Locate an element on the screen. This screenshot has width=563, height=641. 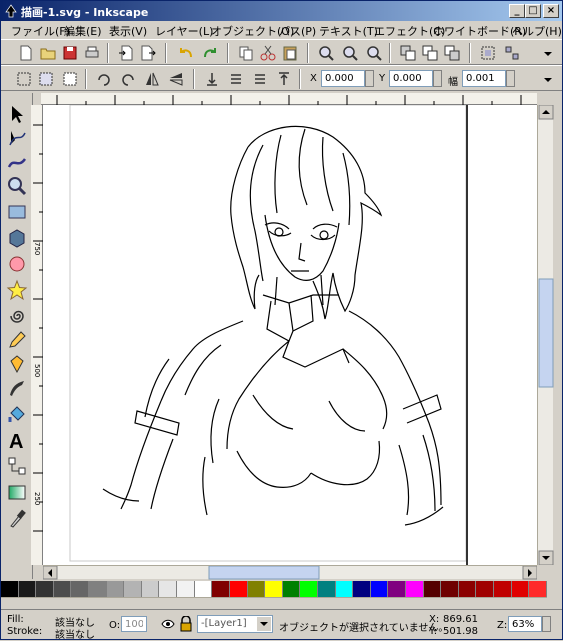
raise-to-top-icon is located at coordinates (284, 79).